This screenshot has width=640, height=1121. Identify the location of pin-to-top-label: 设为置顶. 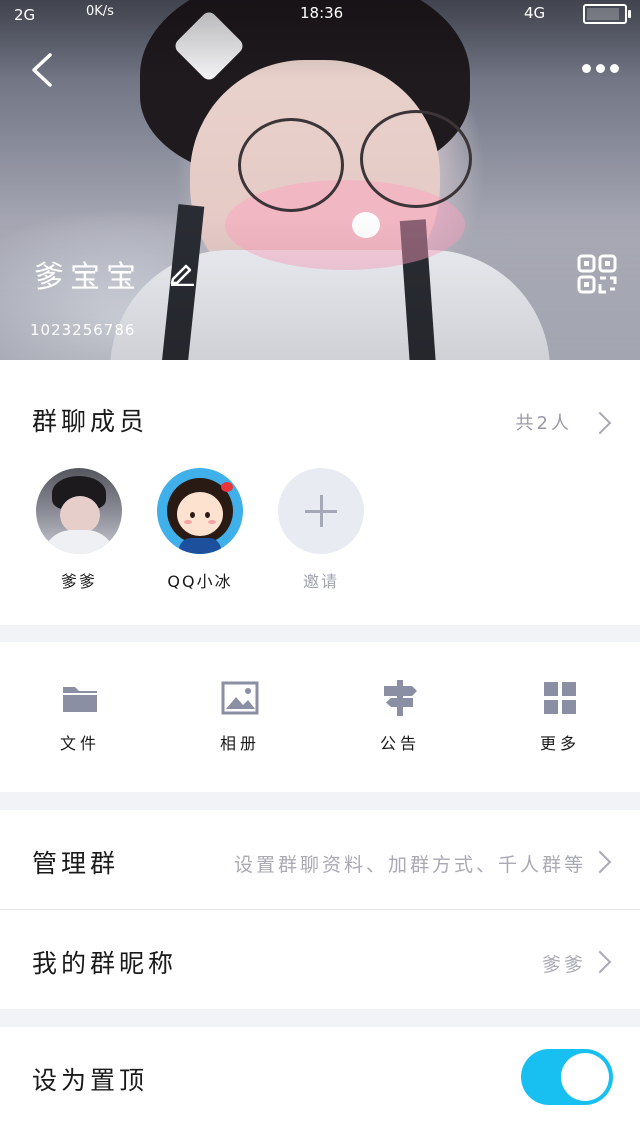
(90, 1080).